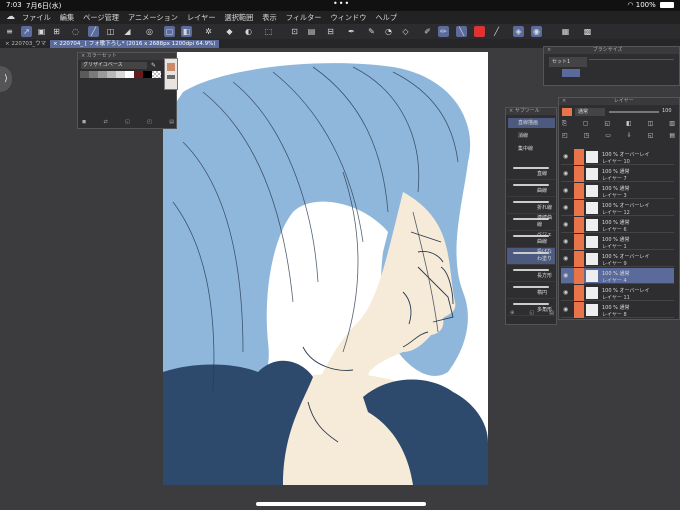 The image size is (680, 510). What do you see at coordinates (617, 191) in the screenshot?
I see `layer-row: ◉ 100 % 通常 レイヤー 3` at bounding box center [617, 191].